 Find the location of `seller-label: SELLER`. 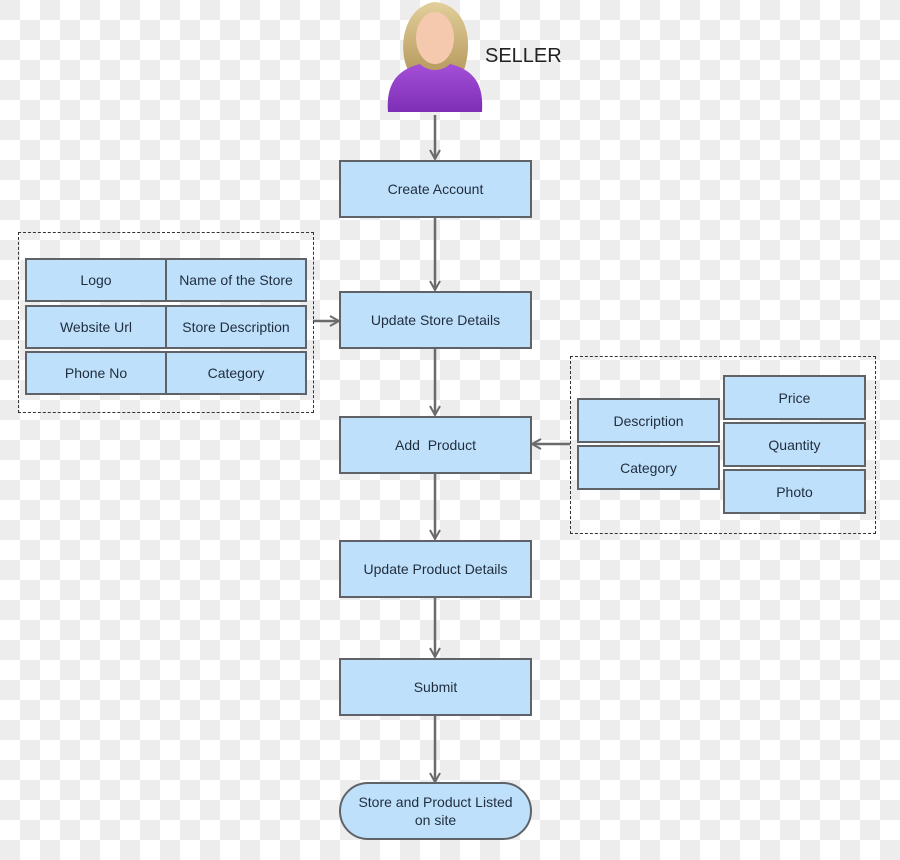

seller-label: SELLER is located at coordinates (523, 56).